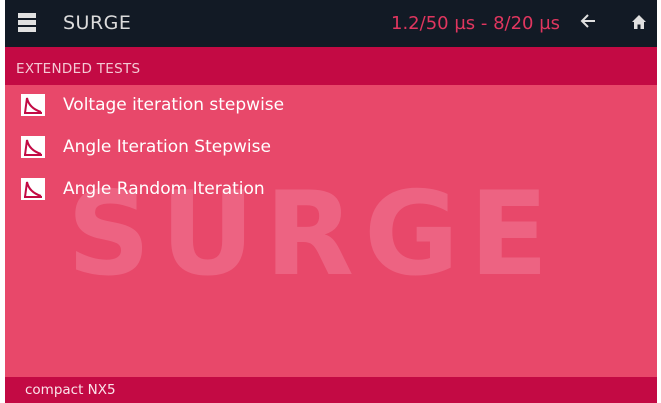 Image resolution: width=661 pixels, height=403 pixels. I want to click on home-button, so click(639, 22).